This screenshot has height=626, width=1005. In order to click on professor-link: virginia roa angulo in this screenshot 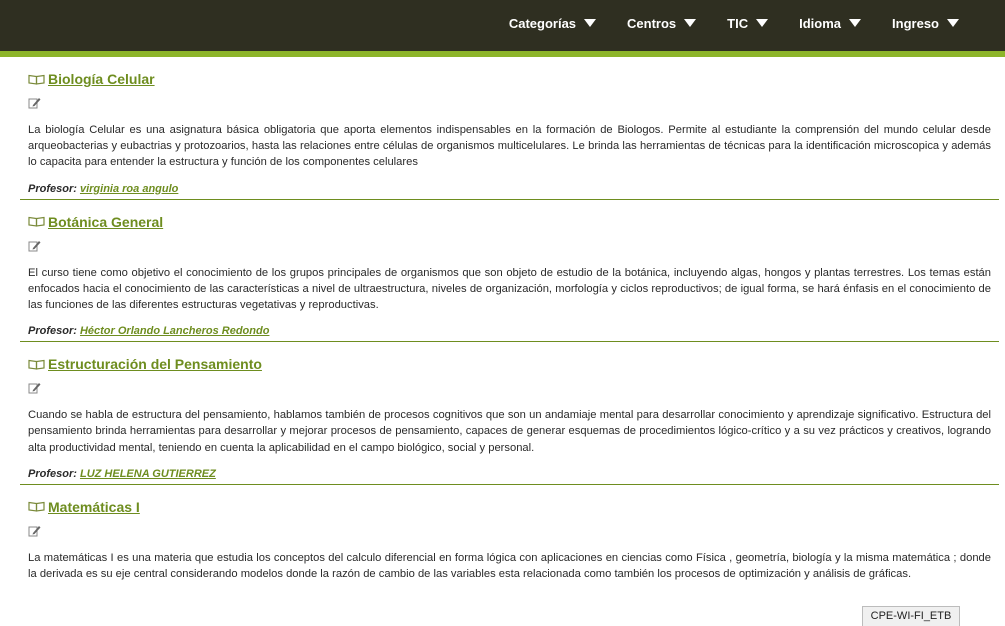, I will do `click(129, 189)`.